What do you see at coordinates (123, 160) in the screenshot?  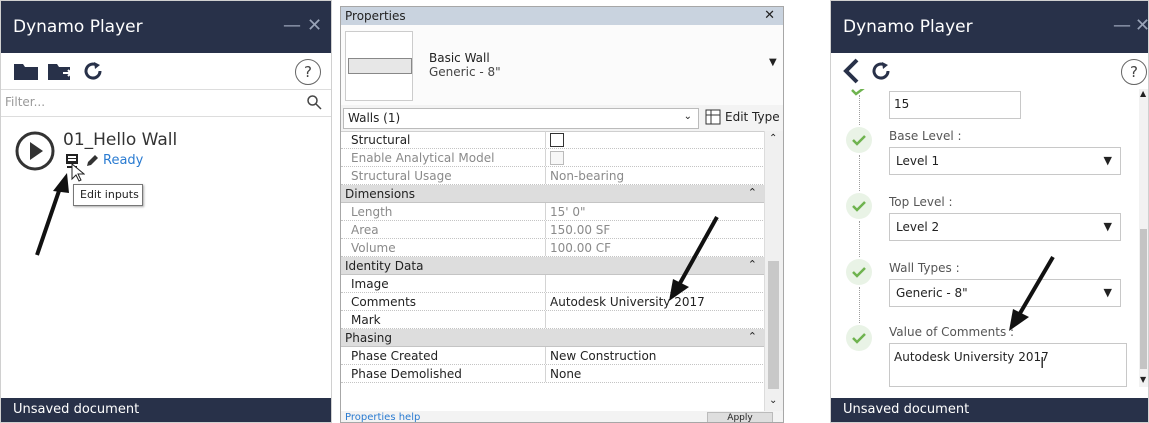 I see `script-status: Ready` at bounding box center [123, 160].